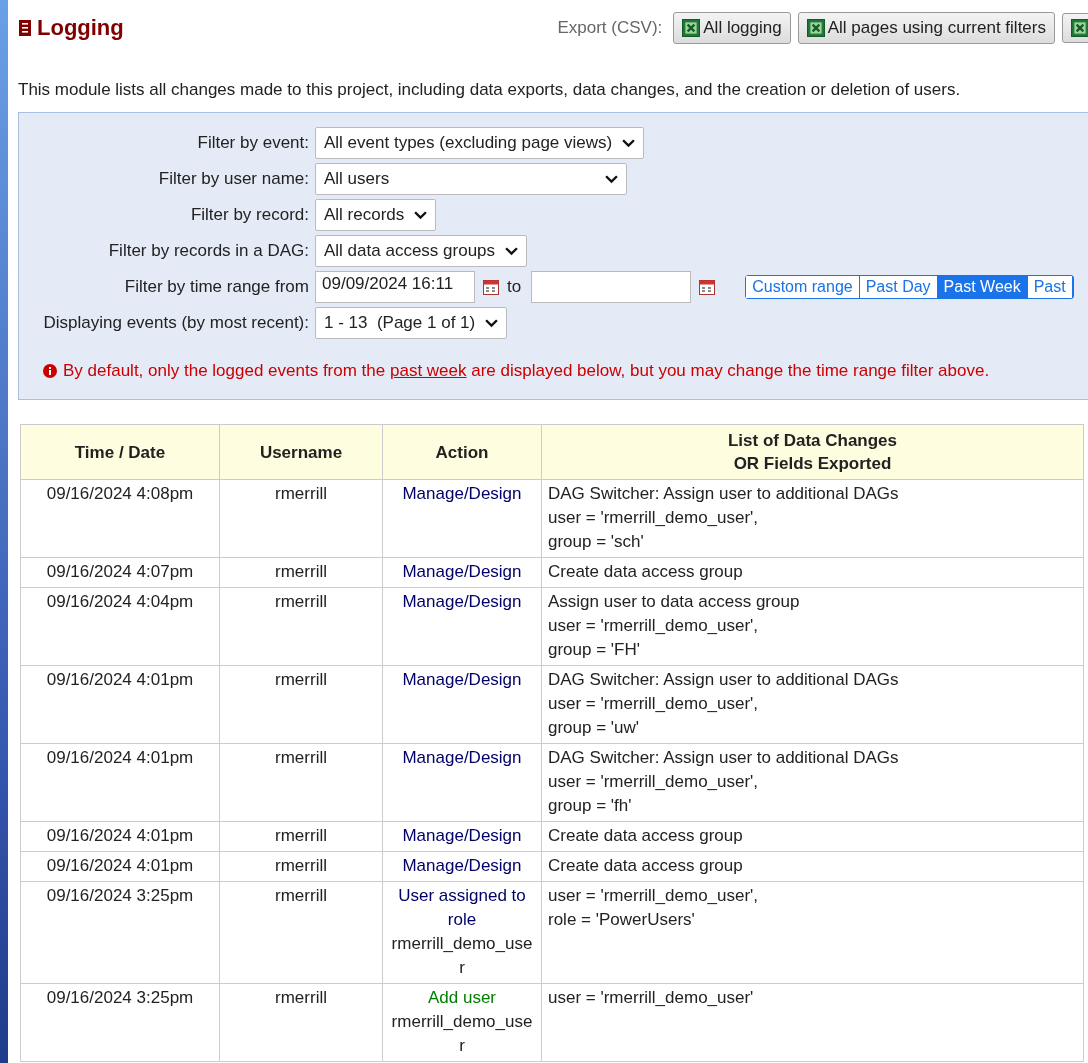  What do you see at coordinates (25, 28) in the screenshot?
I see `logbook-icon` at bounding box center [25, 28].